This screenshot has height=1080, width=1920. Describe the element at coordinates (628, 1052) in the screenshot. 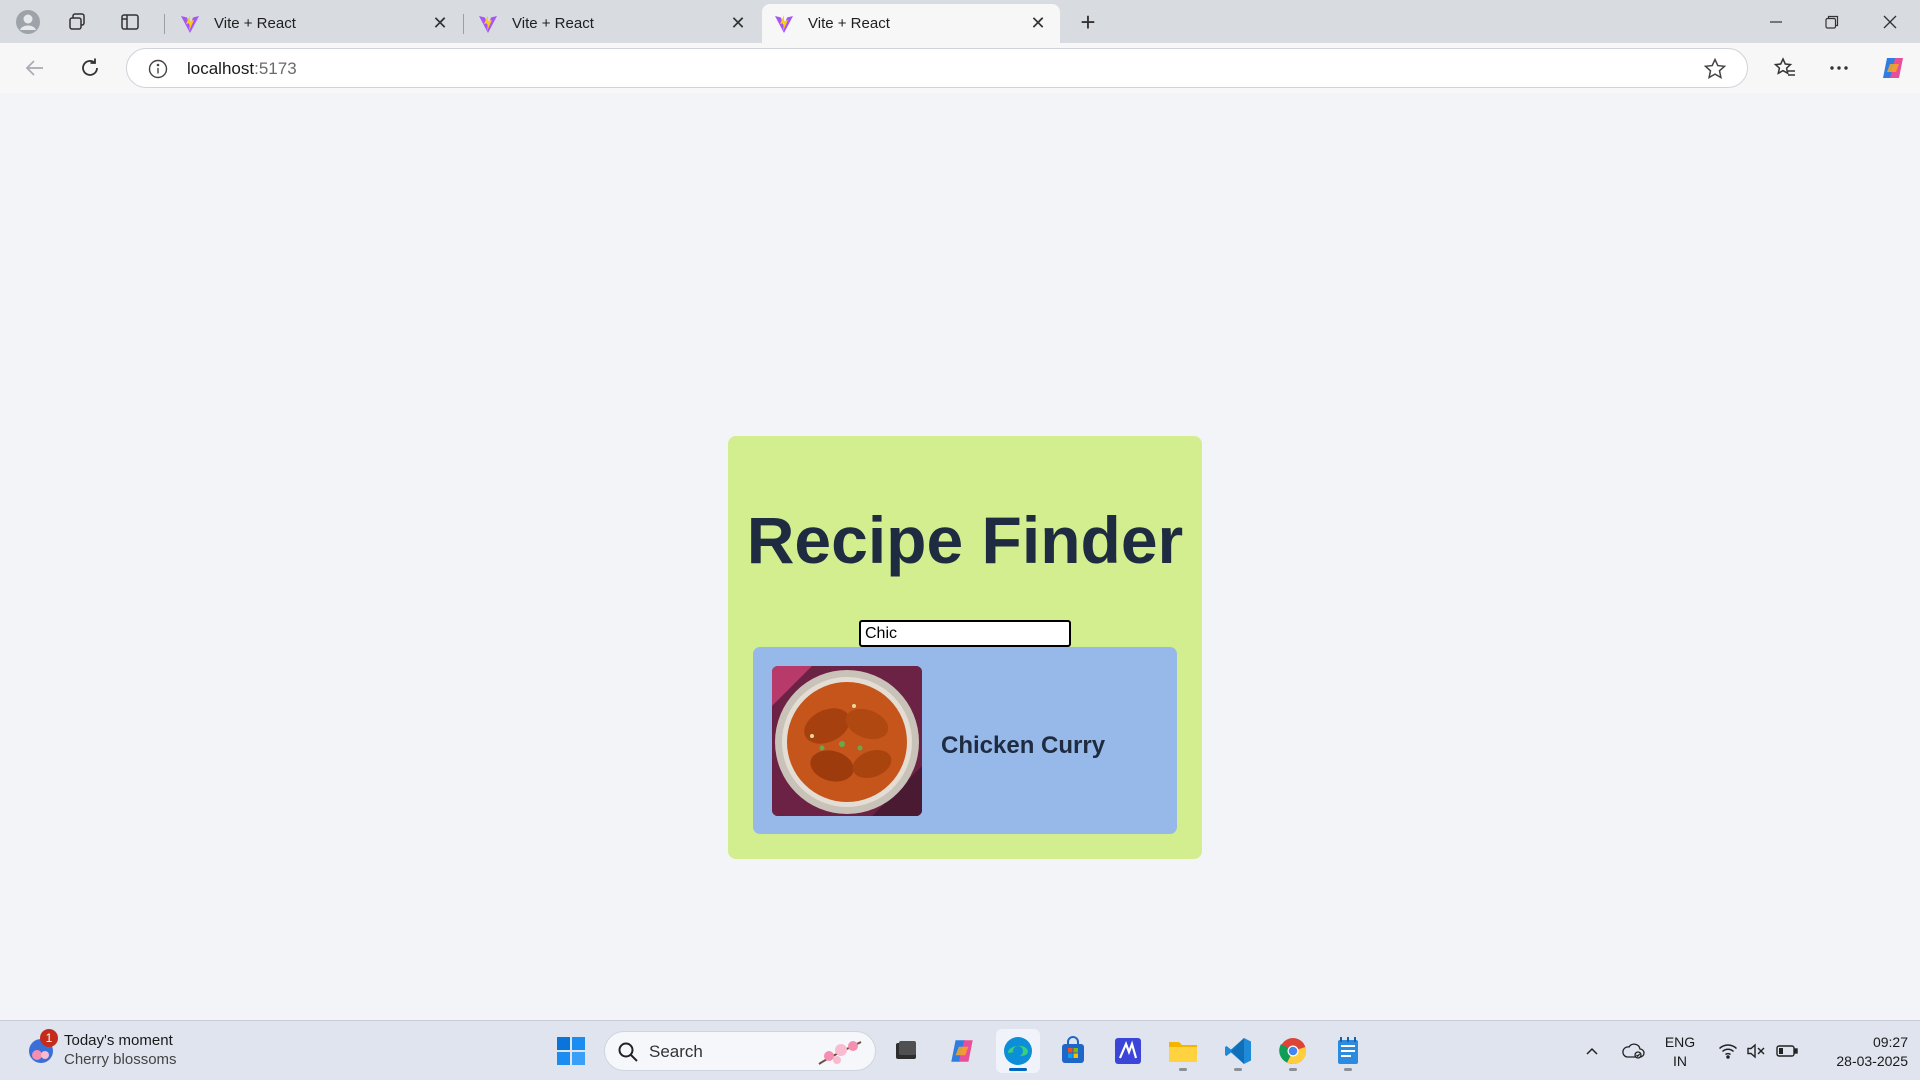

I see `search-icon` at that location.